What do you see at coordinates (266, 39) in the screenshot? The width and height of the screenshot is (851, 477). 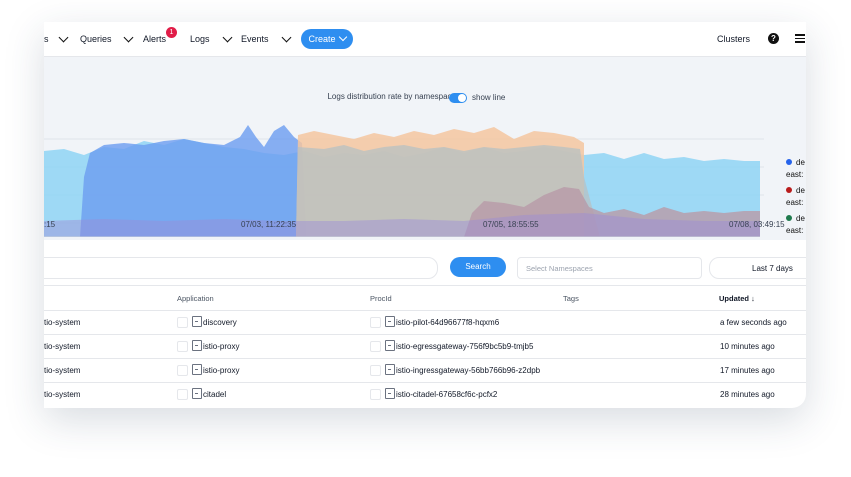 I see `nav-item-events: Events` at bounding box center [266, 39].